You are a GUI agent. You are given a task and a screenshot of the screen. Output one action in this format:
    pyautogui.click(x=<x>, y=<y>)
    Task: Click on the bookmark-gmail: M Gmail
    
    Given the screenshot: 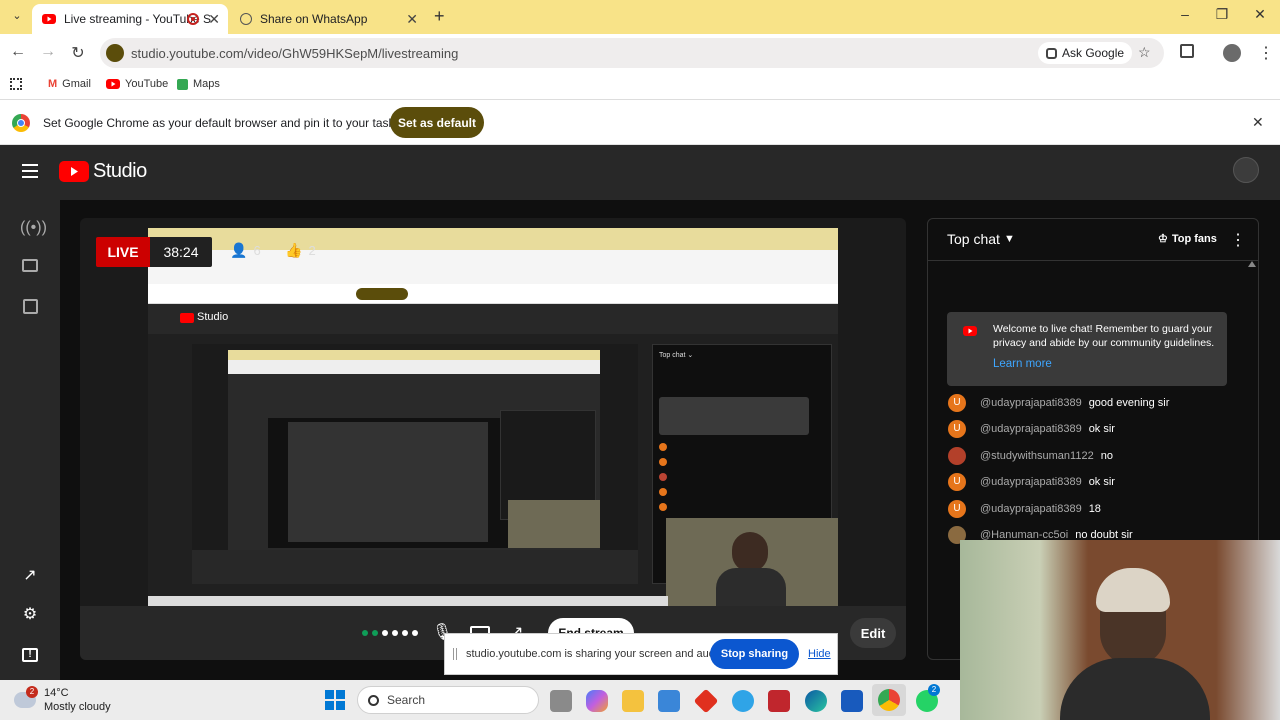 What is the action you would take?
    pyautogui.click(x=69, y=84)
    